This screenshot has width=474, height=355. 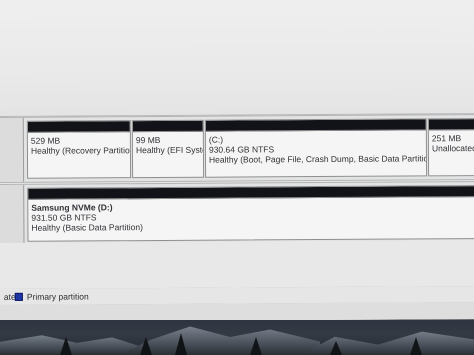 I want to click on window-bottom-edge, so click(x=237, y=311).